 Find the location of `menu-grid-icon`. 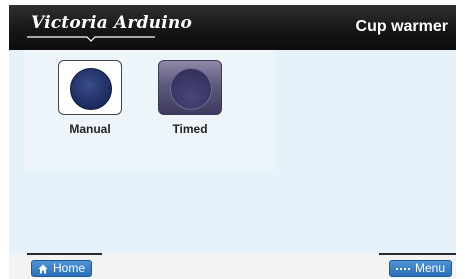

menu-grid-icon is located at coordinates (402, 268).